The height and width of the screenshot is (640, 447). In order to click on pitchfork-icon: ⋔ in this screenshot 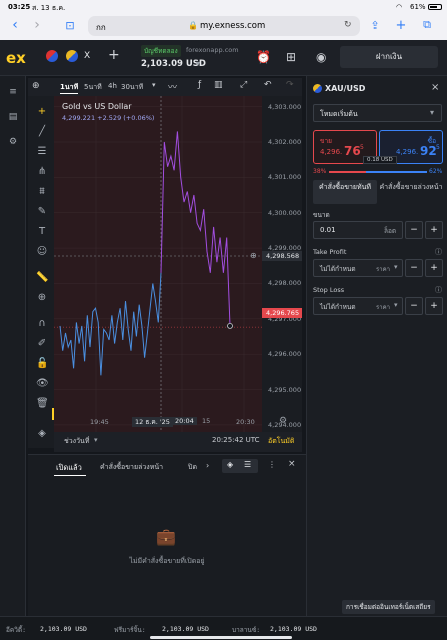, I will do `click(42, 172)`.